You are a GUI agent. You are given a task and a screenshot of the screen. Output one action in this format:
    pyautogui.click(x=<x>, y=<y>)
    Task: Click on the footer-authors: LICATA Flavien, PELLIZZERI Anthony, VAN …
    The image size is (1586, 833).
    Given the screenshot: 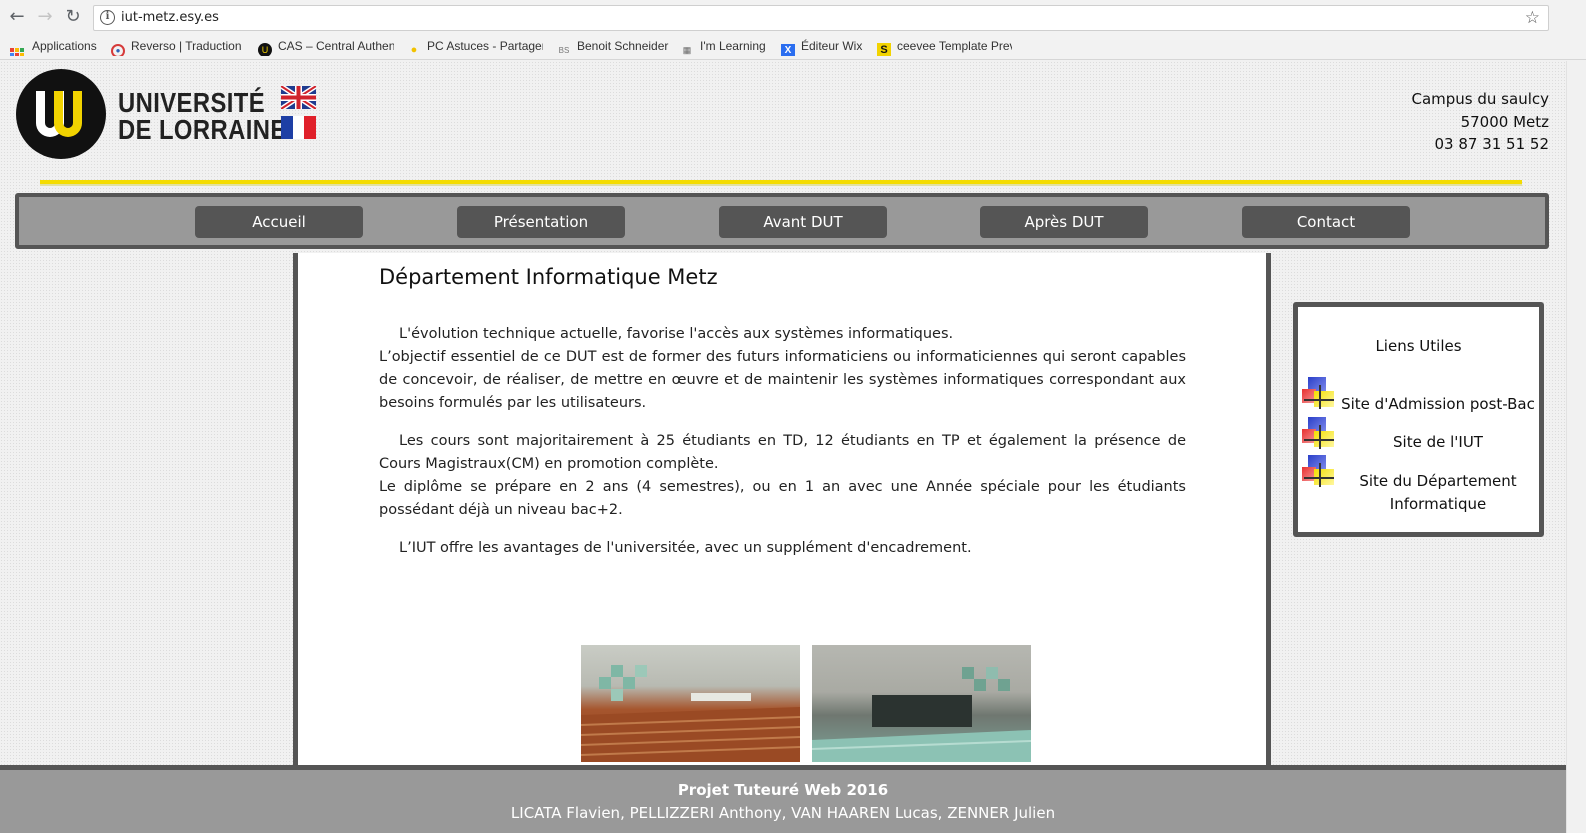 What is the action you would take?
    pyautogui.click(x=783, y=813)
    